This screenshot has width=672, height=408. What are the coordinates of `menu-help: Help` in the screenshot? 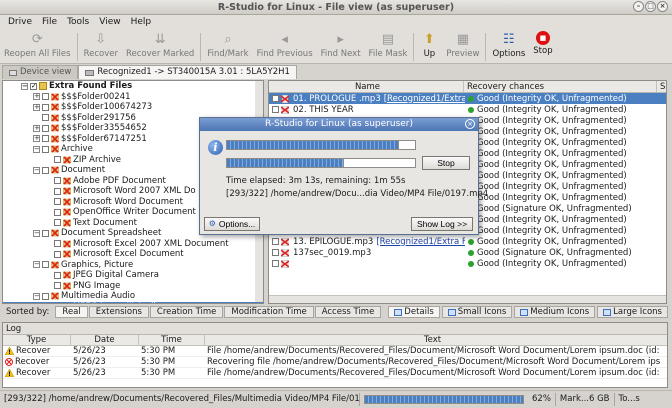 It's located at (141, 22).